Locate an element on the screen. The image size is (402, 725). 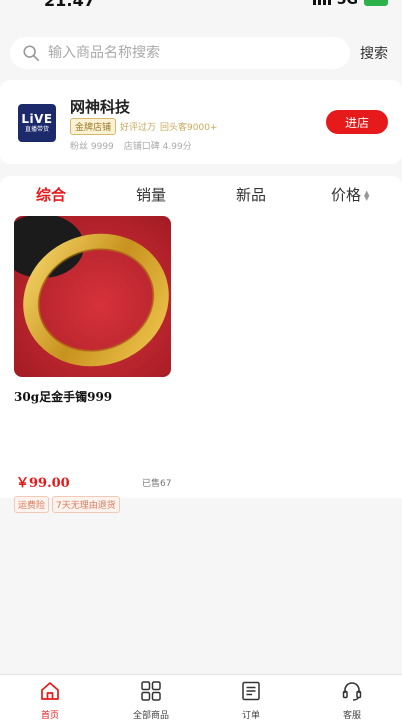
store-logo: LiVE 直播带货 is located at coordinates (37, 123).